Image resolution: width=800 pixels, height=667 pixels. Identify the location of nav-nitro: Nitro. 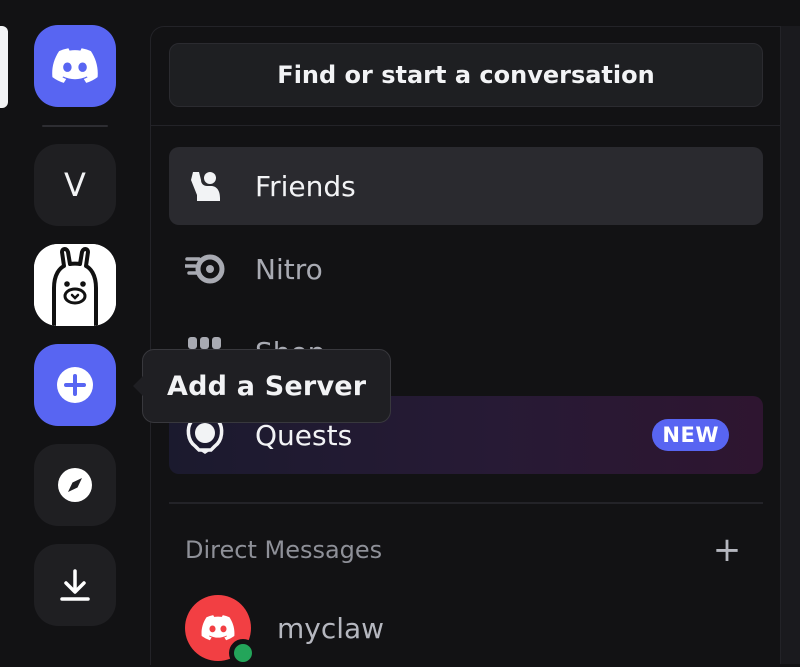
(466, 269).